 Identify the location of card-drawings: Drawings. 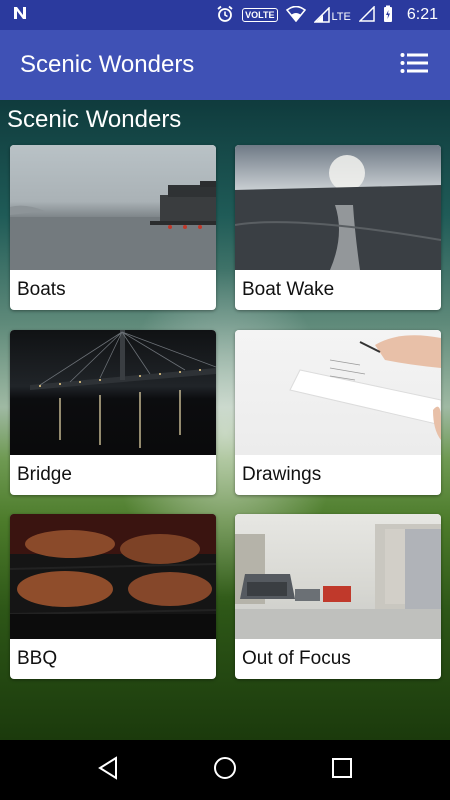
(338, 412).